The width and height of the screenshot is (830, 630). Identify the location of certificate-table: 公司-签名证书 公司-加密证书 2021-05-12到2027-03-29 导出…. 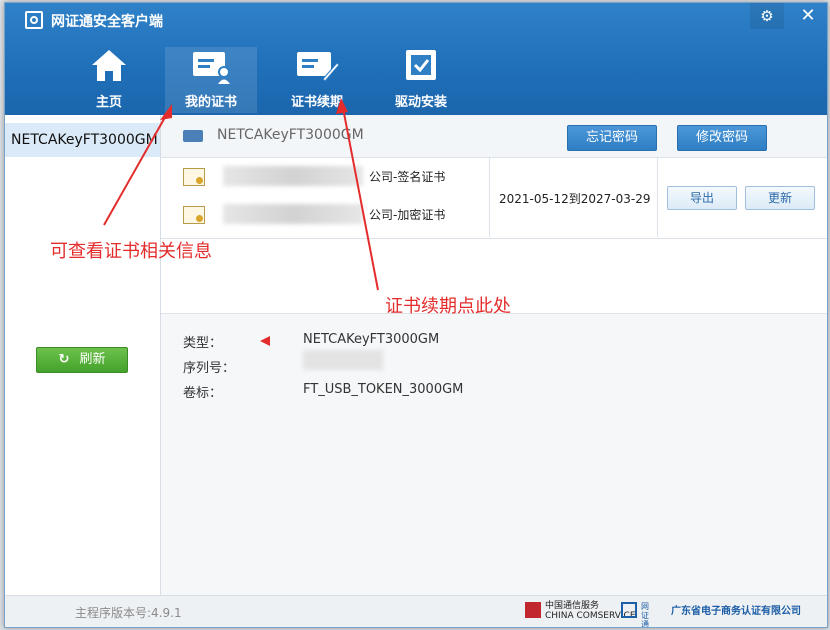
(494, 198).